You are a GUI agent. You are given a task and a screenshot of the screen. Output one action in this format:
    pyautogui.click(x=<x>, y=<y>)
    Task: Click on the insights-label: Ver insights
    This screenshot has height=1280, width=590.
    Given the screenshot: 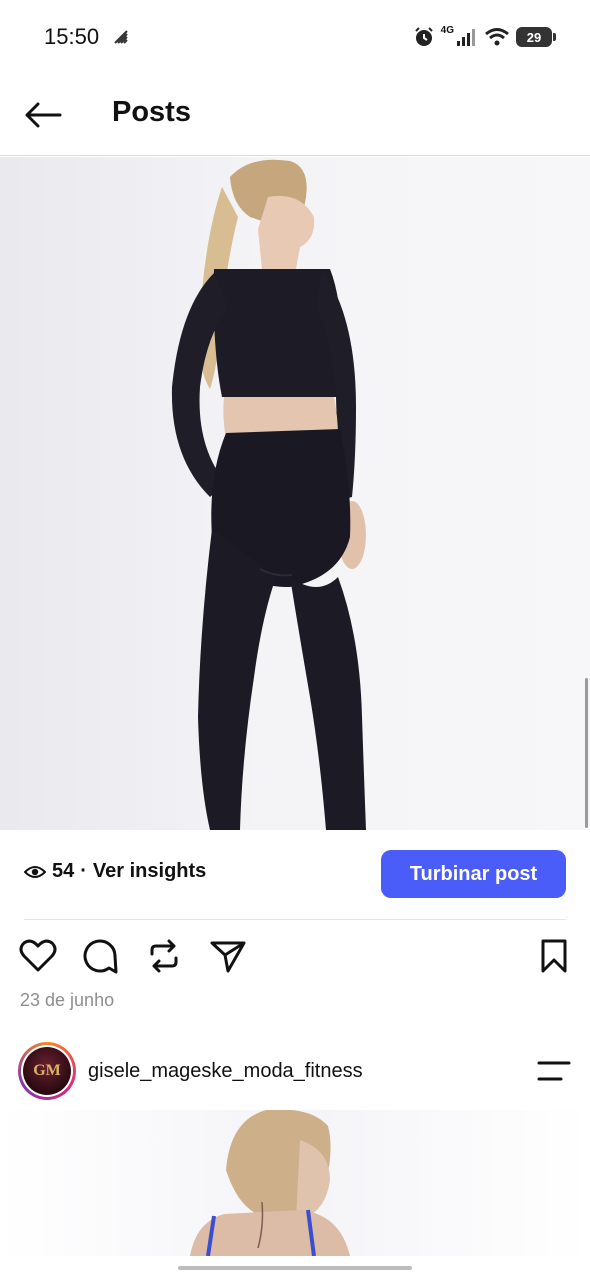 What is the action you would take?
    pyautogui.click(x=149, y=871)
    